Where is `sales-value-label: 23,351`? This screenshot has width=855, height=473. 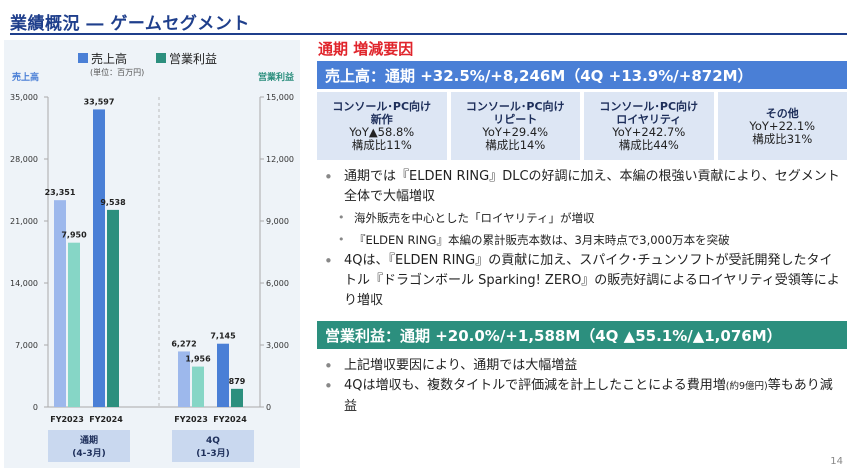
sales-value-label: 23,351 is located at coordinates (60, 192).